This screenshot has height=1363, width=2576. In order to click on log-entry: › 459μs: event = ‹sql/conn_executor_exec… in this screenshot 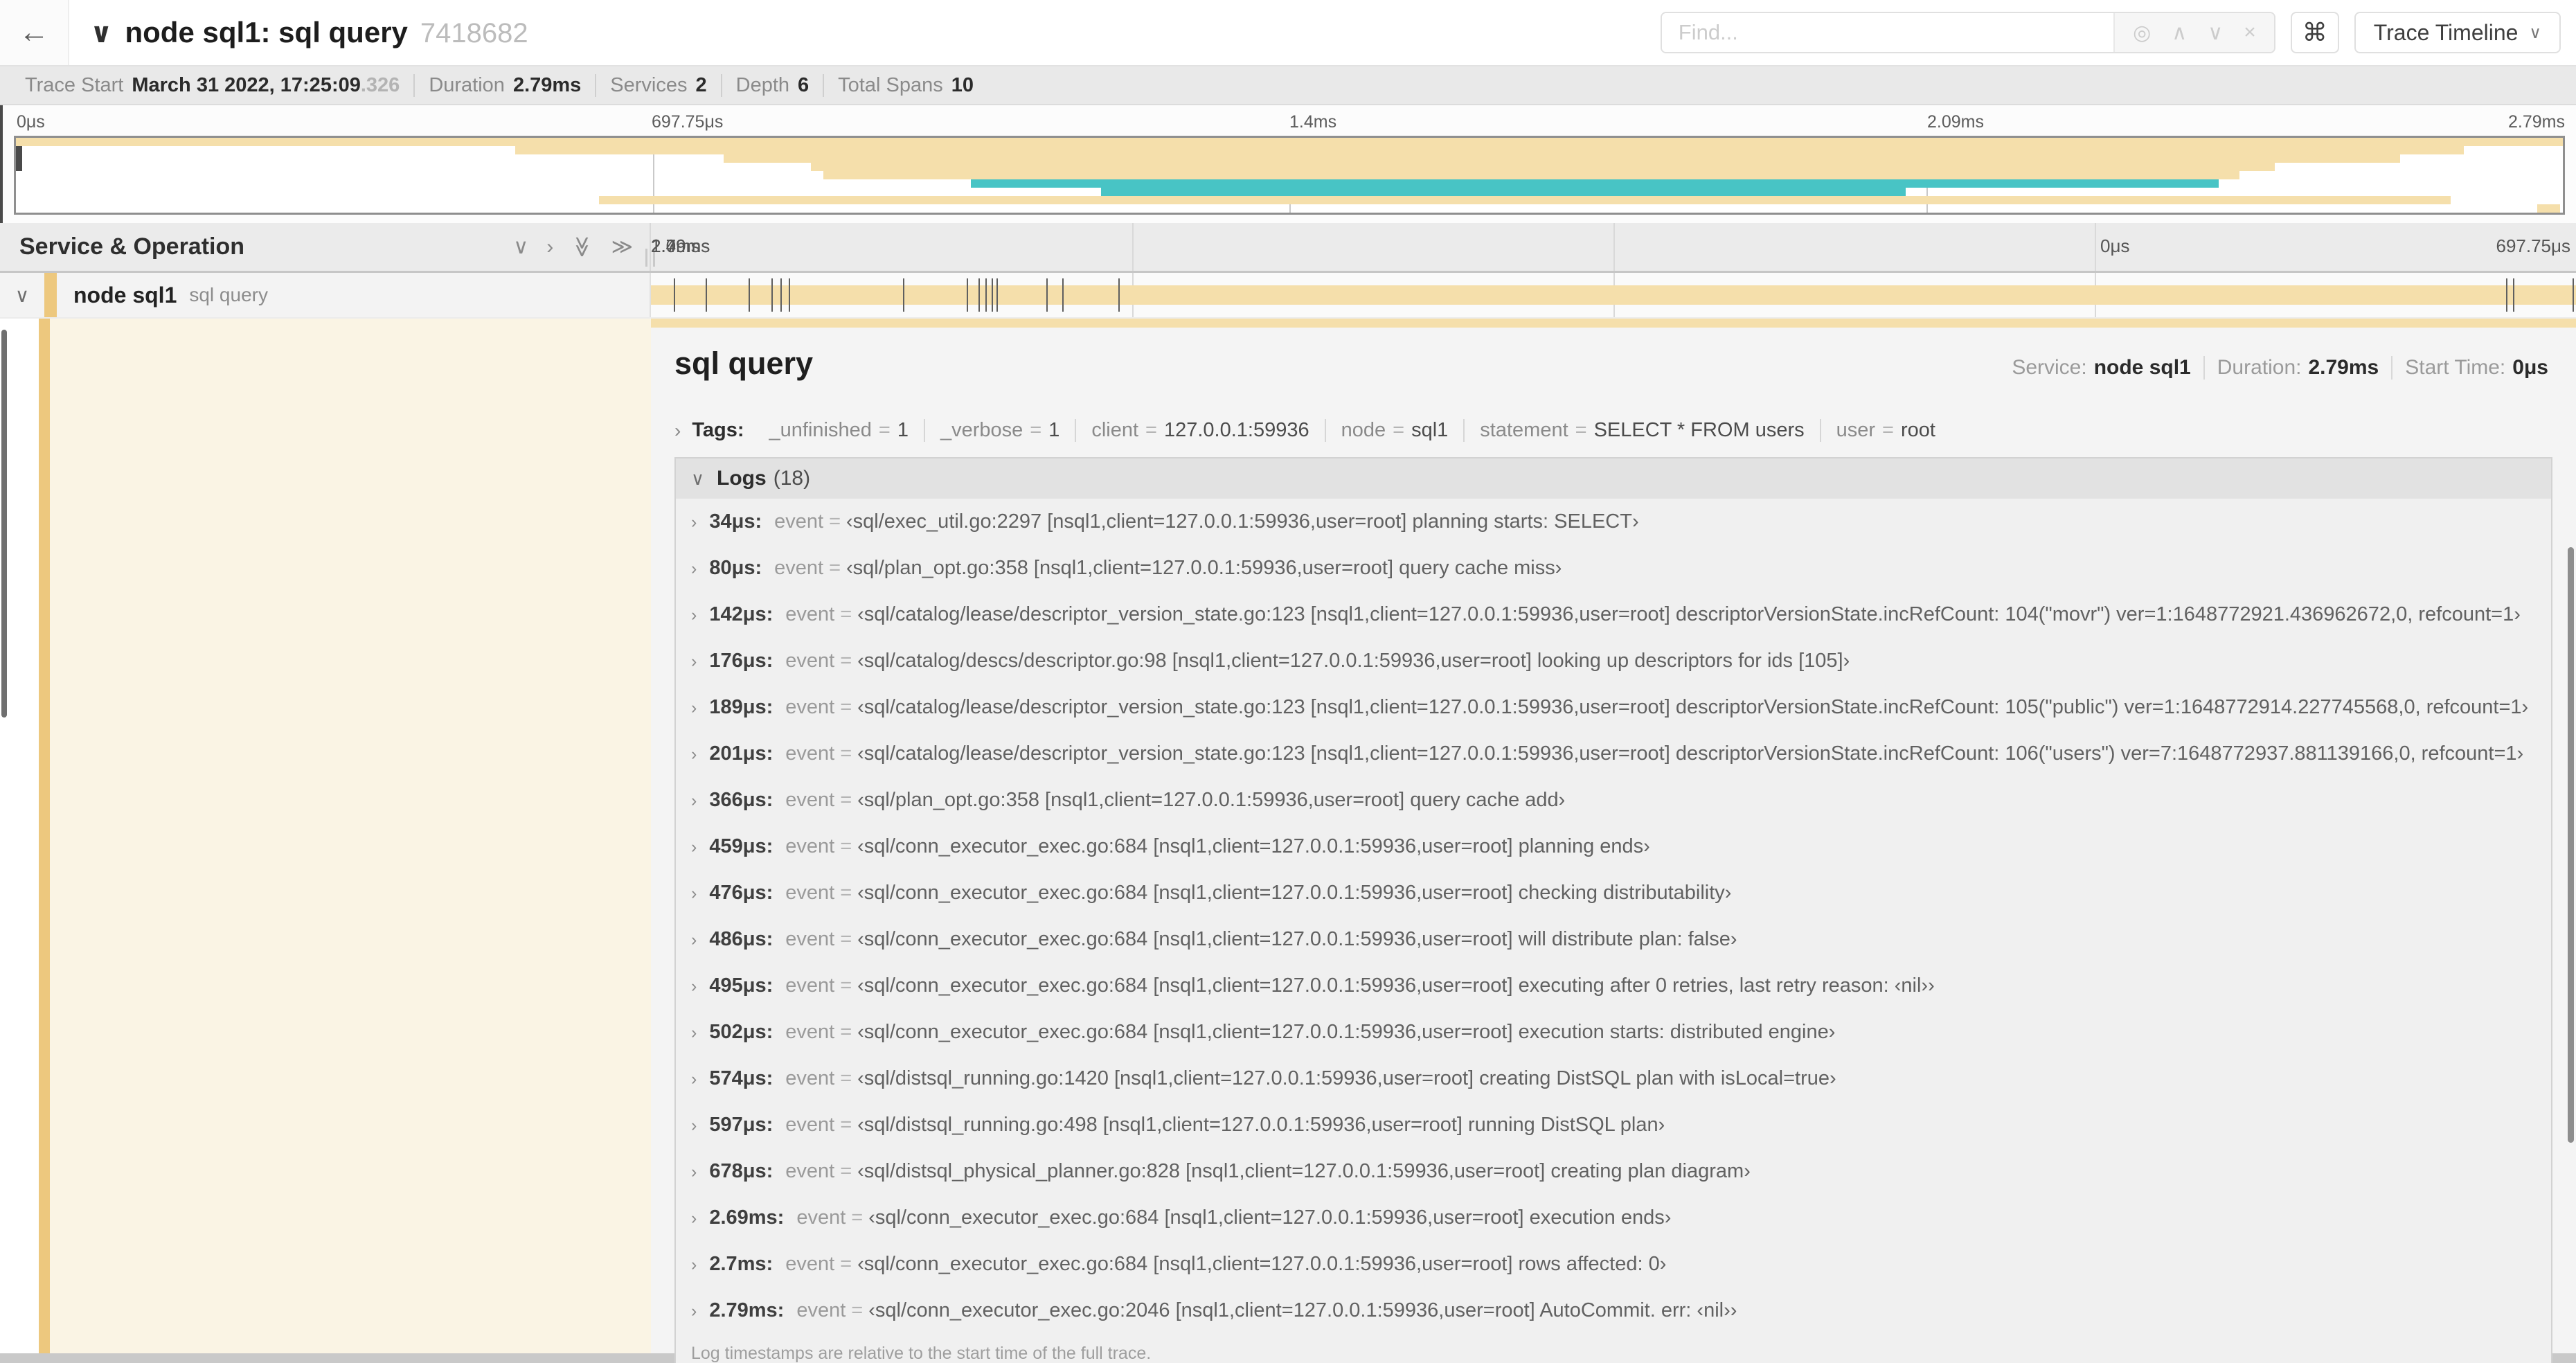, I will do `click(1613, 847)`.